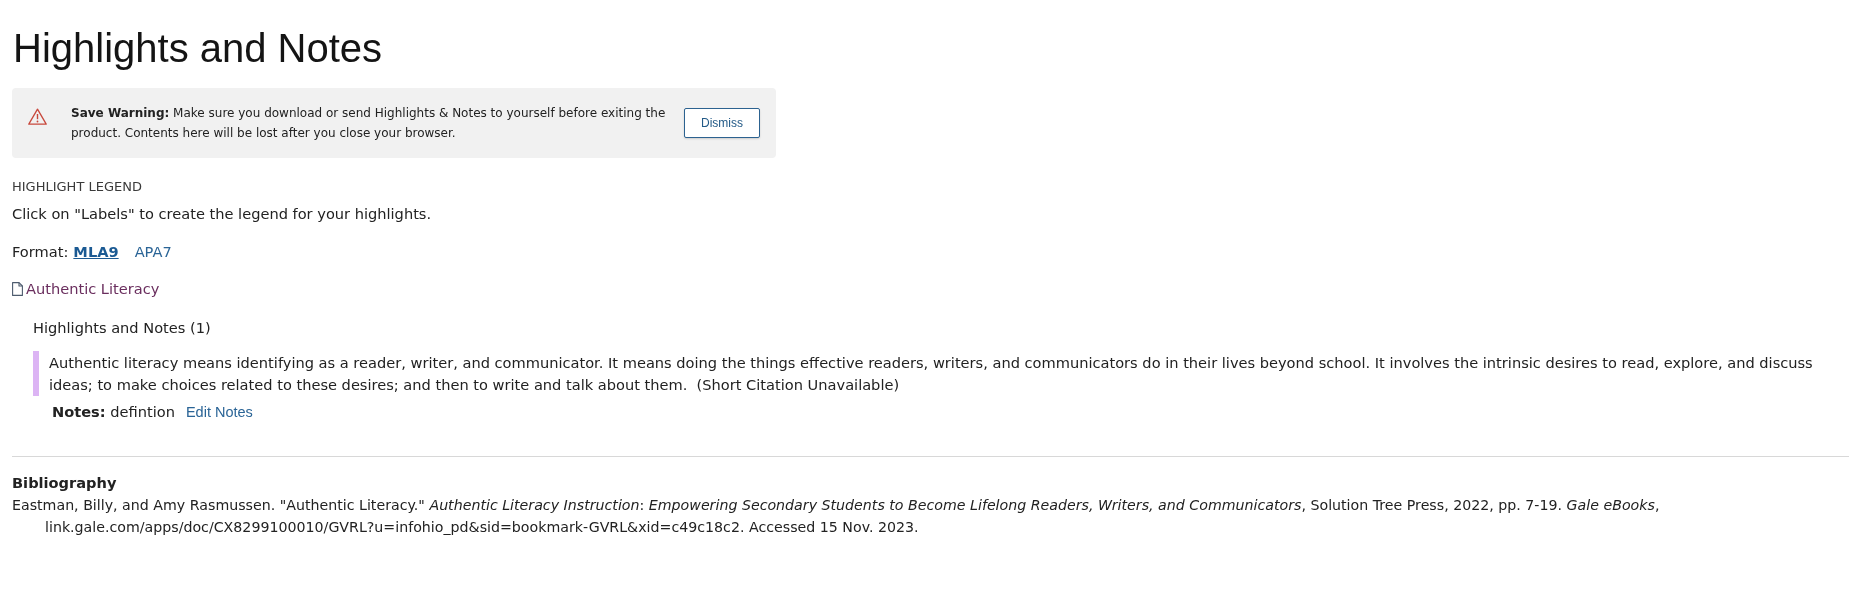  Describe the element at coordinates (77, 187) in the screenshot. I see `legend-heading: HIGHLIGHT LEGEND` at that location.